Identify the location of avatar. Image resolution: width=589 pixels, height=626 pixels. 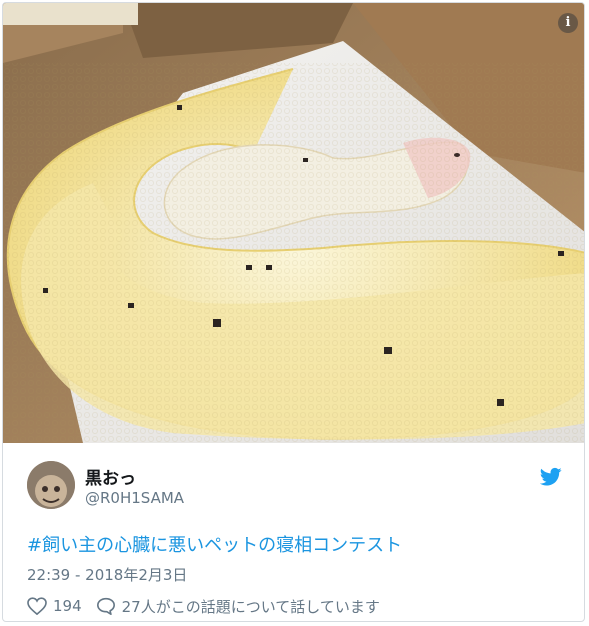
(51, 485).